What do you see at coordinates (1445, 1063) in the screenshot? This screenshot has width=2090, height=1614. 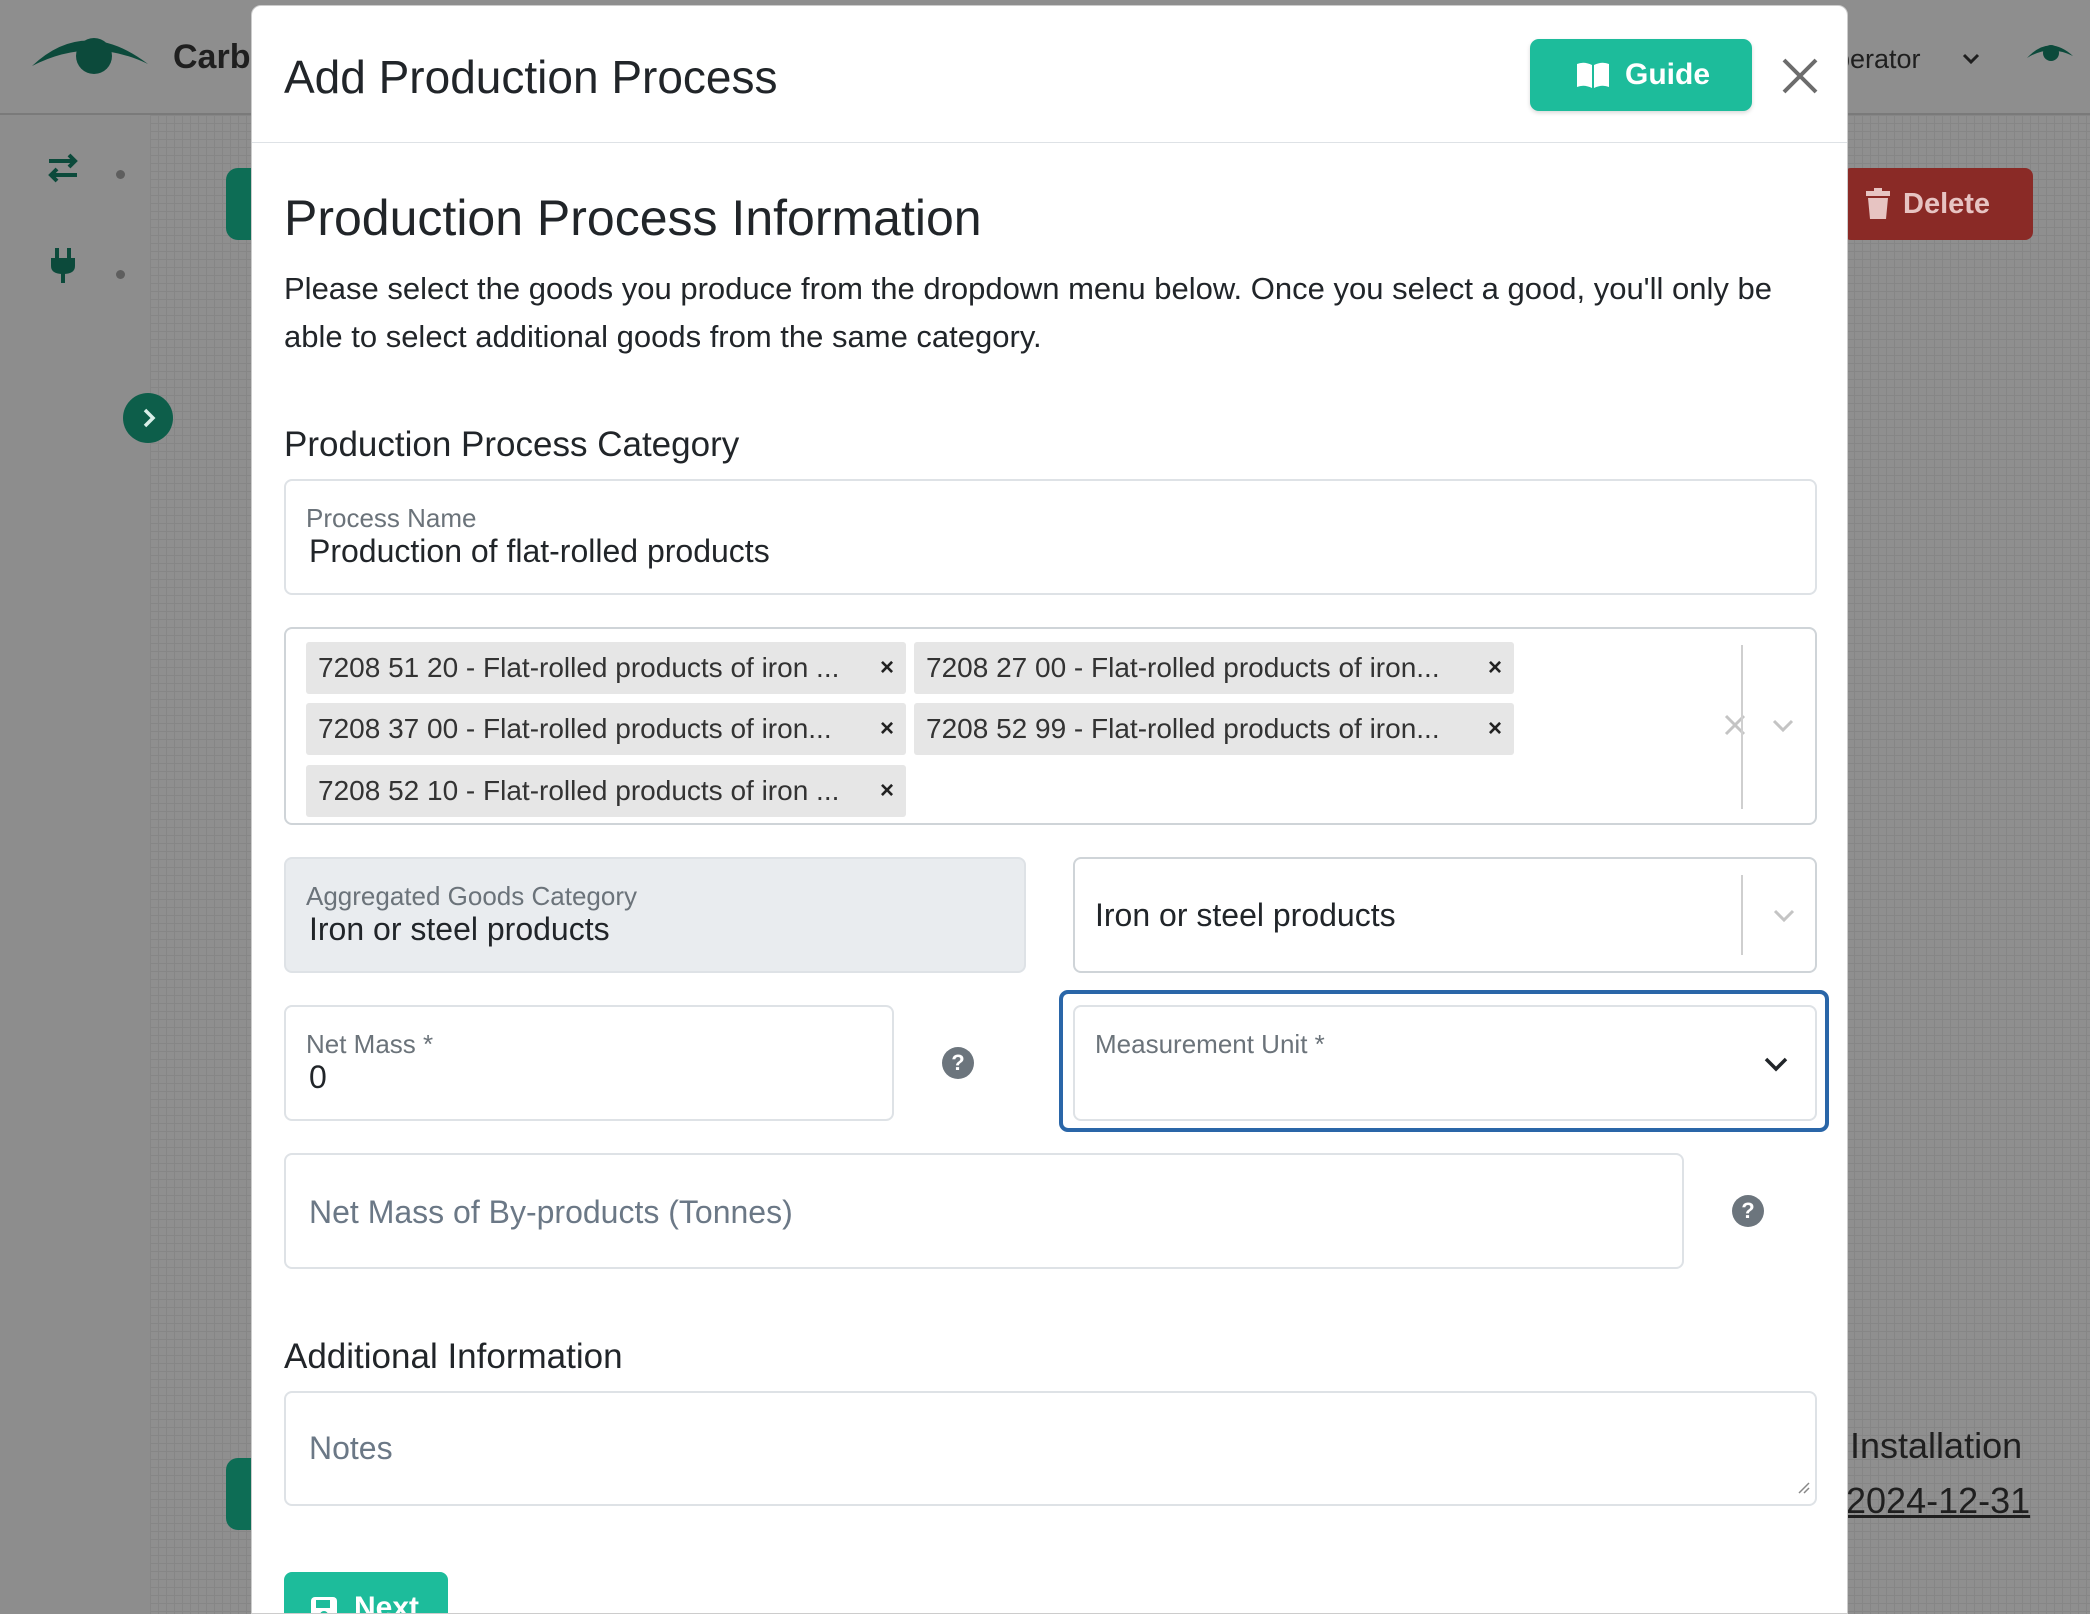 I see `measurement-unit-select: Measurement Unit *` at bounding box center [1445, 1063].